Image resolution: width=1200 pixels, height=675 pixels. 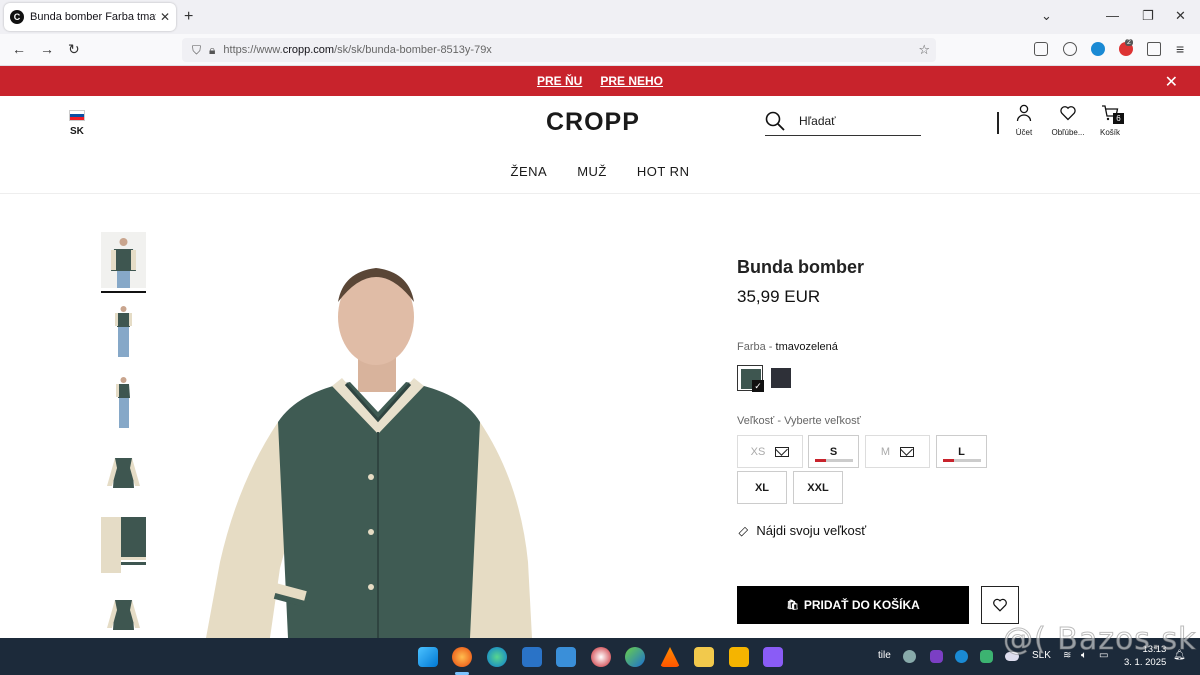 I want to click on promo-bar: PRE ŇU PRE NEHO ✕, so click(x=600, y=81).